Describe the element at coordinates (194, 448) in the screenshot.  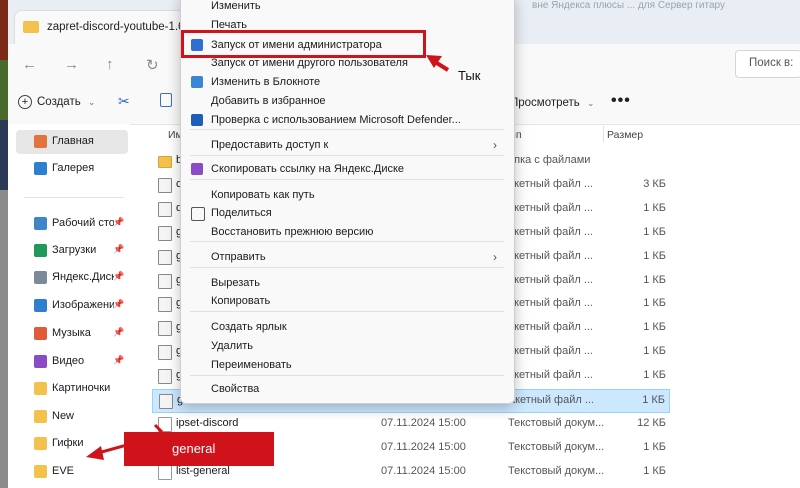
I see `annotation-general-text: general` at that location.